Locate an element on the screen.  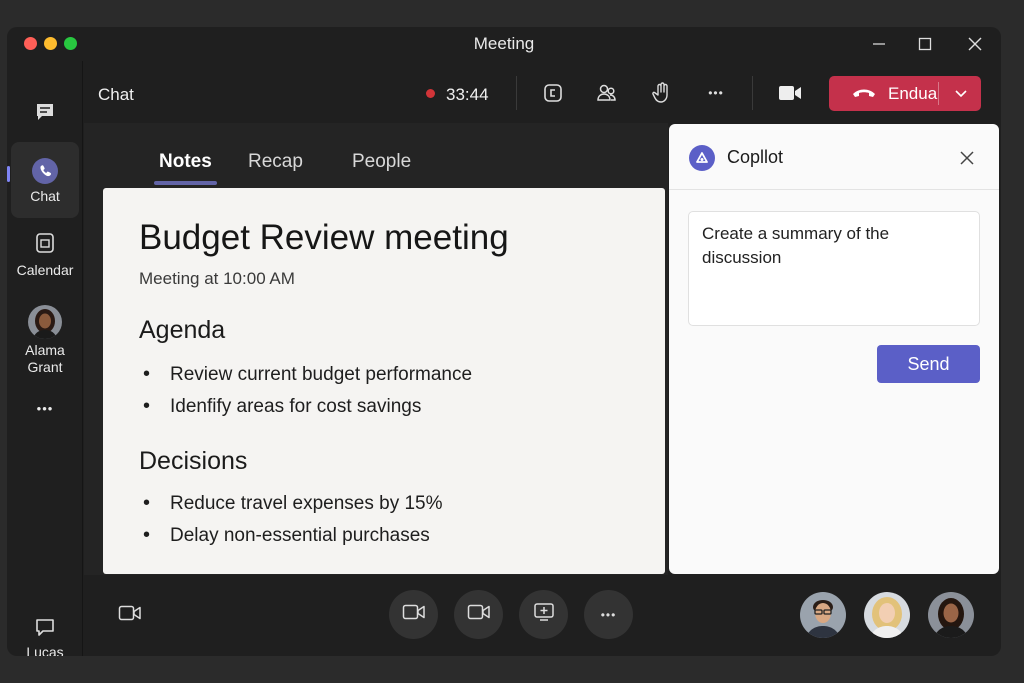
minimize-icon is located at coordinates (879, 44).